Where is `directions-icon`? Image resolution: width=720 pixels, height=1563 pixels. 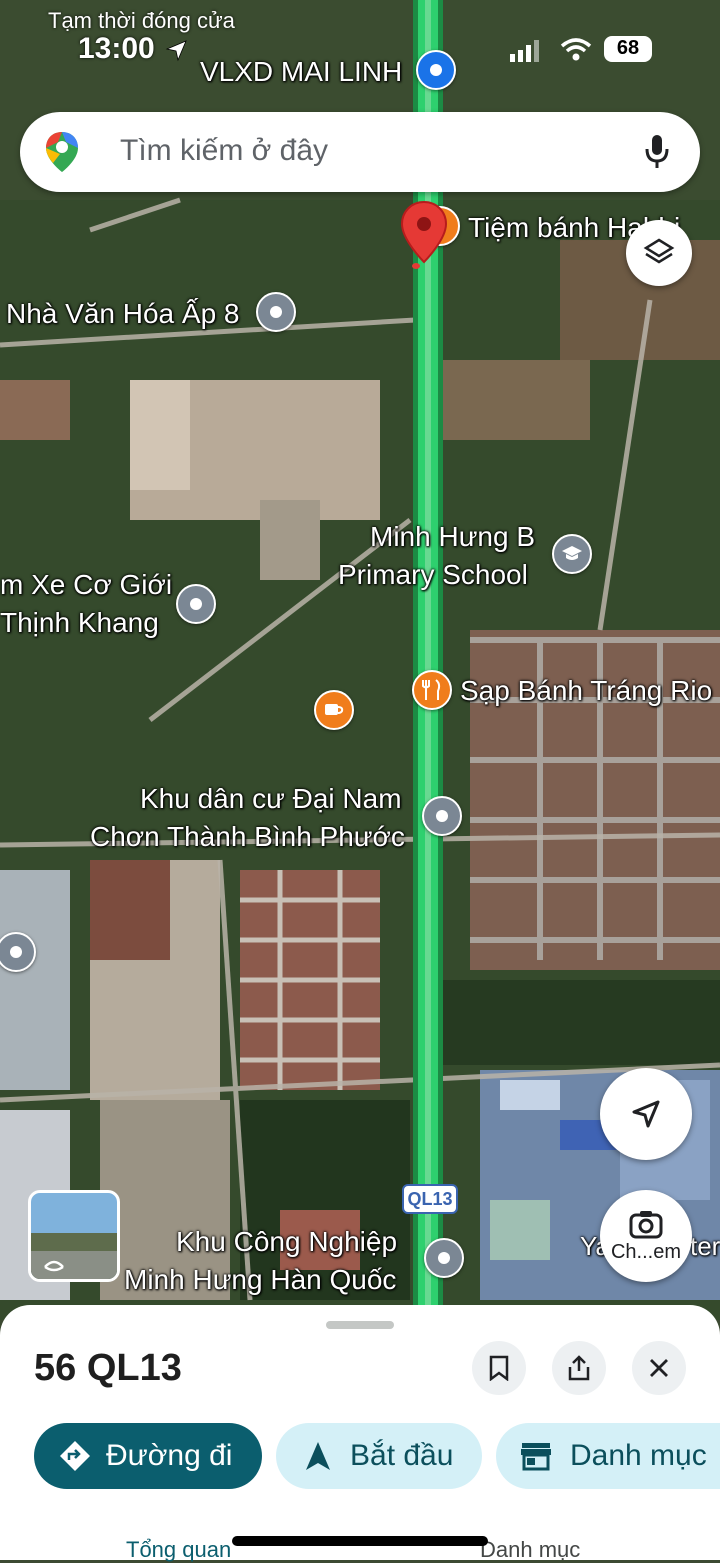
directions-icon is located at coordinates (75, 1456).